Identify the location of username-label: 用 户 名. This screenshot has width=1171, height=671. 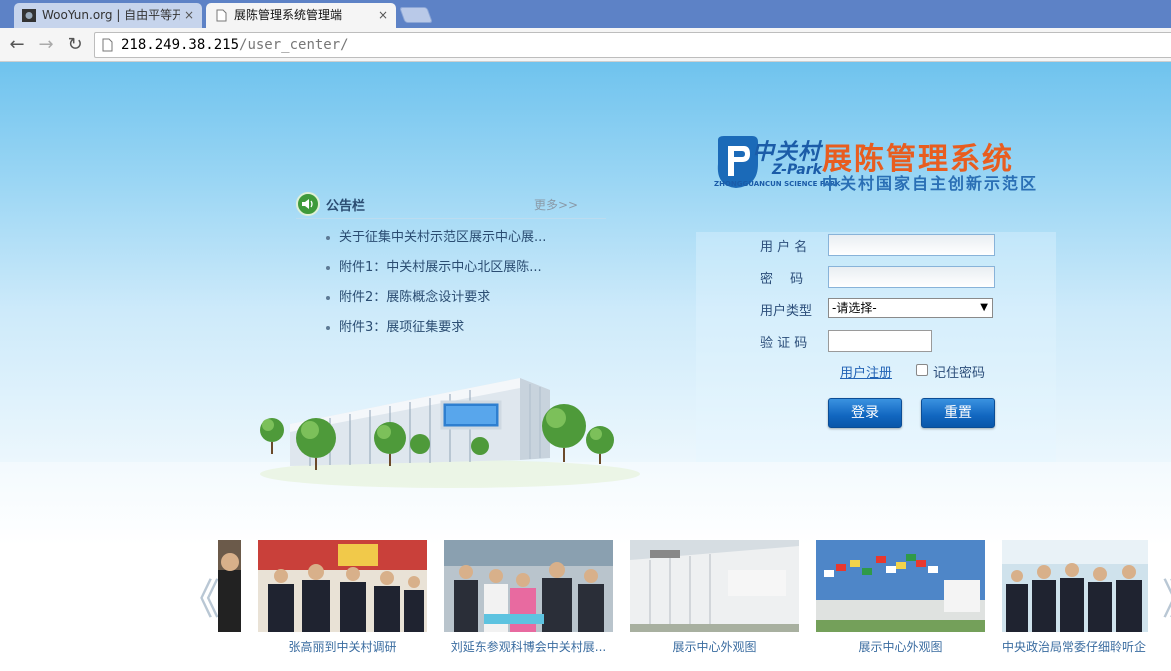
(784, 247).